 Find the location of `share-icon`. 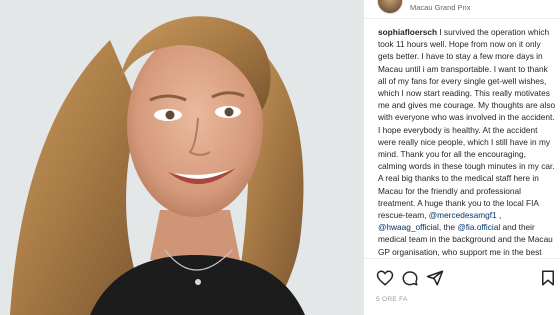

share-icon is located at coordinates (435, 278).